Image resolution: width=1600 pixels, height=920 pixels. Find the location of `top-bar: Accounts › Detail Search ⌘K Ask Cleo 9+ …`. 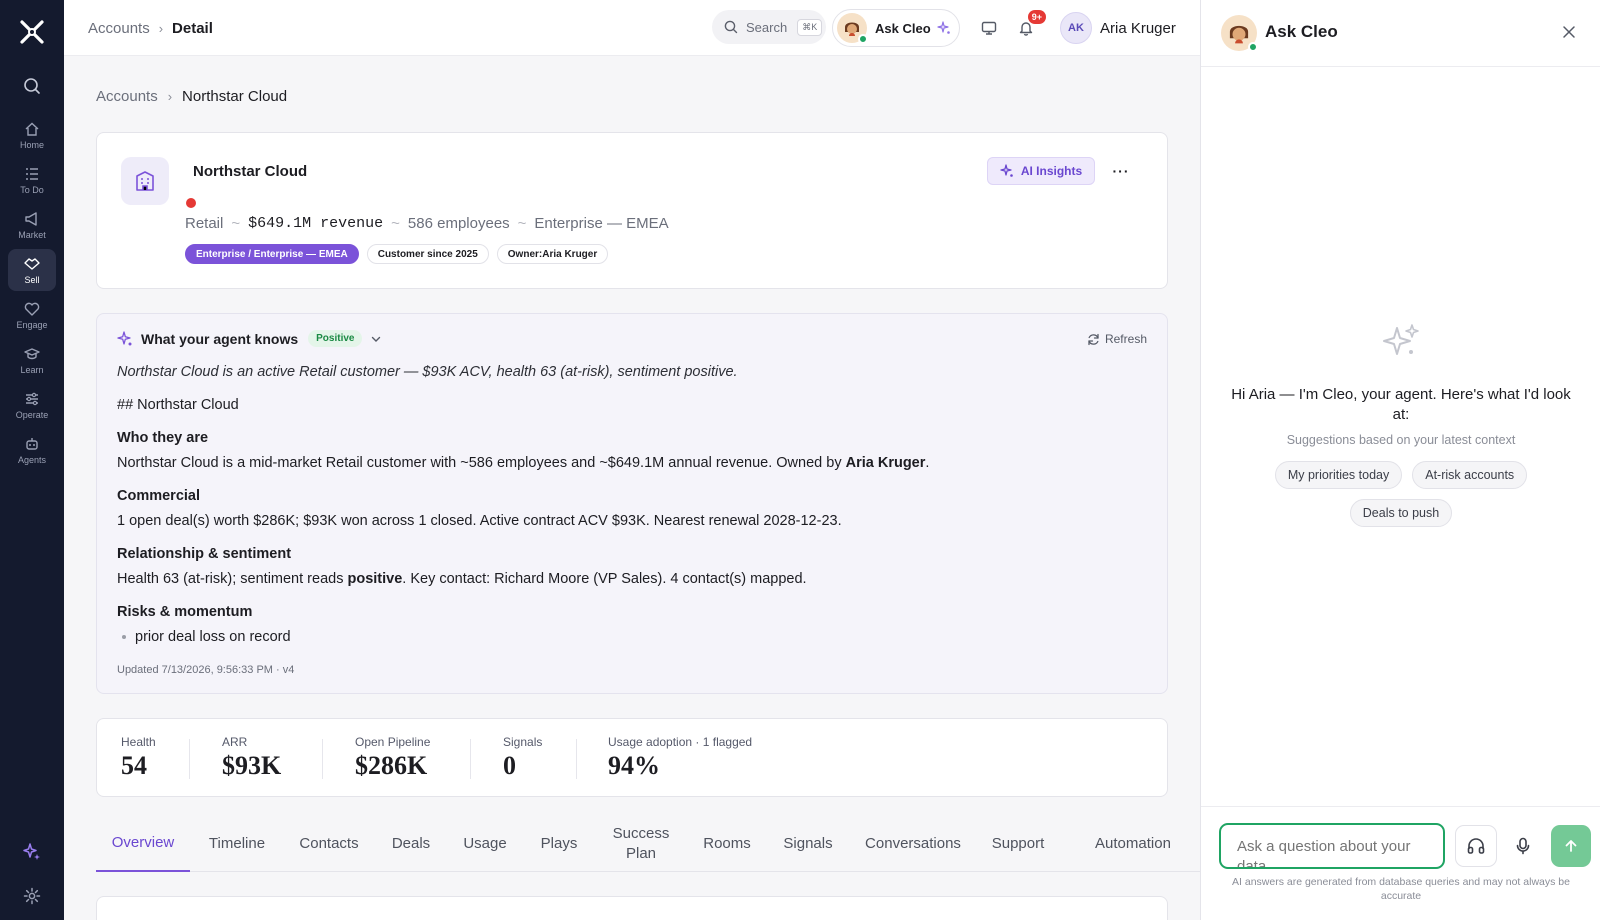

top-bar: Accounts › Detail Search ⌘K Ask Cleo 9+ … is located at coordinates (632, 28).